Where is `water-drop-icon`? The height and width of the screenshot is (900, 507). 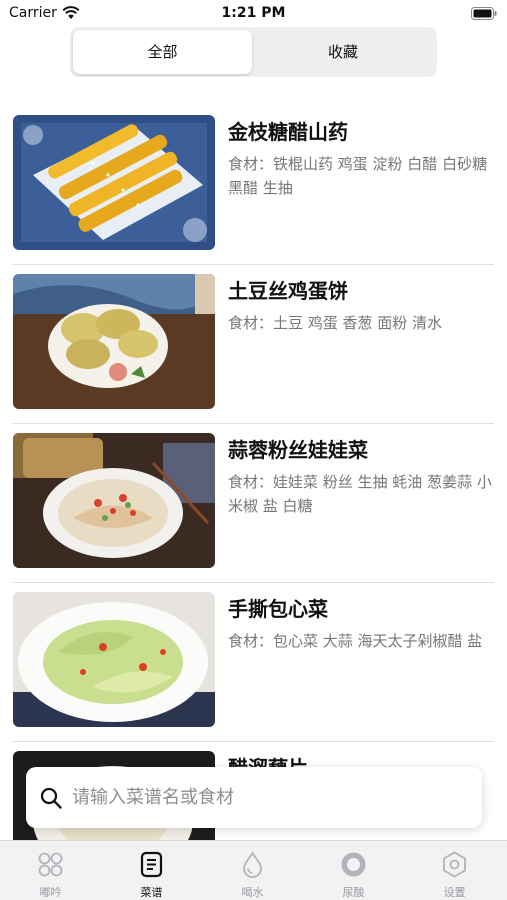
water-drop-icon is located at coordinates (252, 864).